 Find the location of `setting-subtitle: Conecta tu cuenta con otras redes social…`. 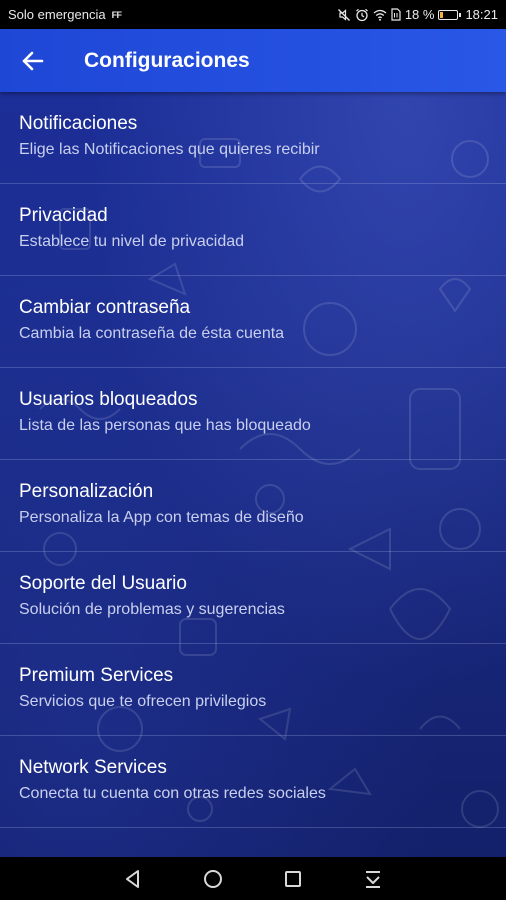

setting-subtitle: Conecta tu cuenta con otras redes social… is located at coordinates (172, 793).